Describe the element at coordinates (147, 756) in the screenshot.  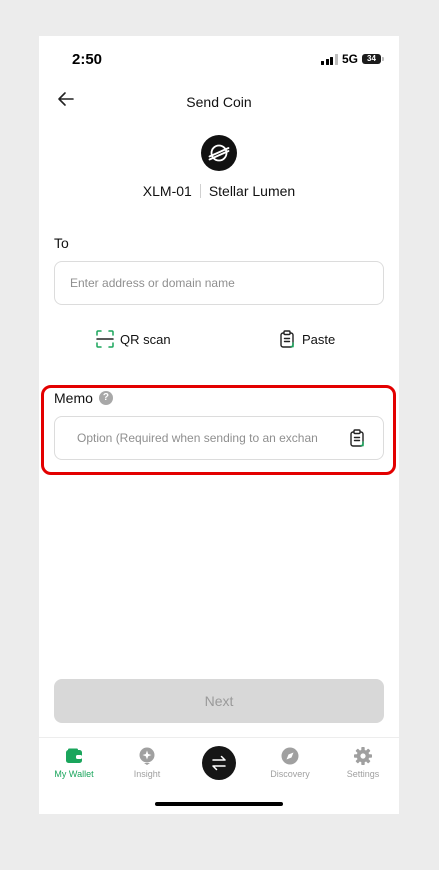
I see `insight-icon` at that location.